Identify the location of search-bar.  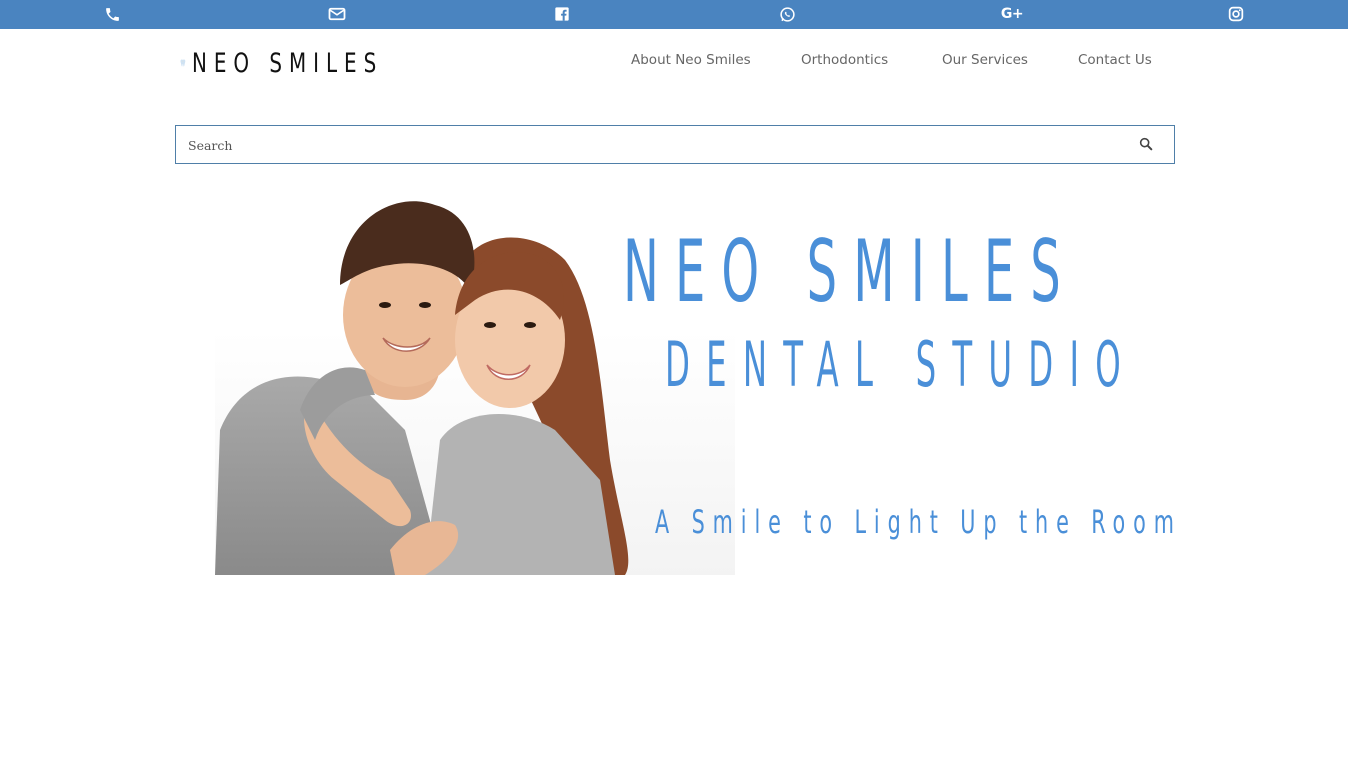
(675, 144).